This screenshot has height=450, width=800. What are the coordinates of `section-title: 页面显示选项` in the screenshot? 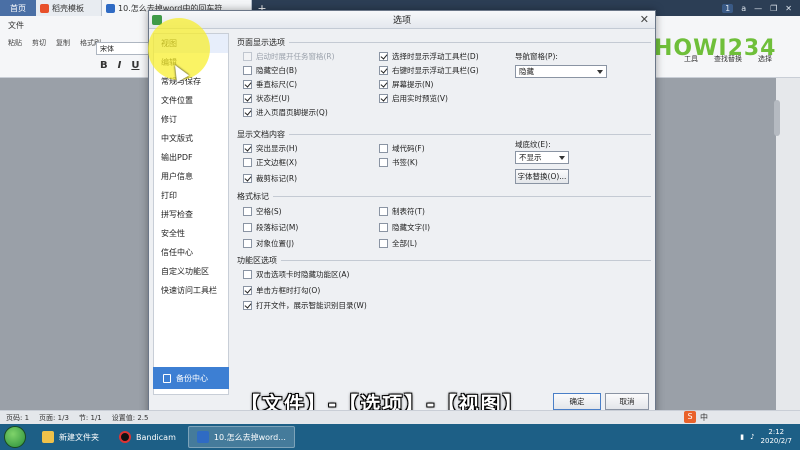 It's located at (444, 42).